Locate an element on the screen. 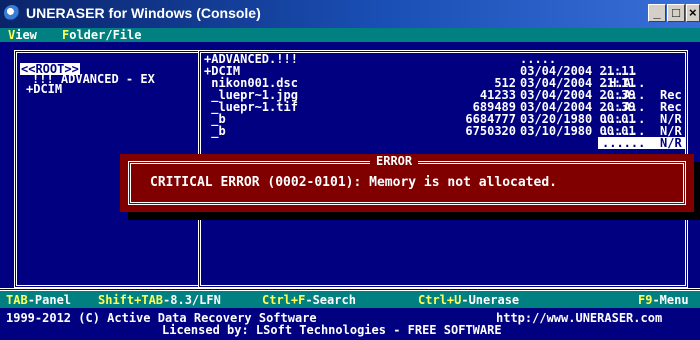  help-key: Shift+TAB is located at coordinates (131, 300).